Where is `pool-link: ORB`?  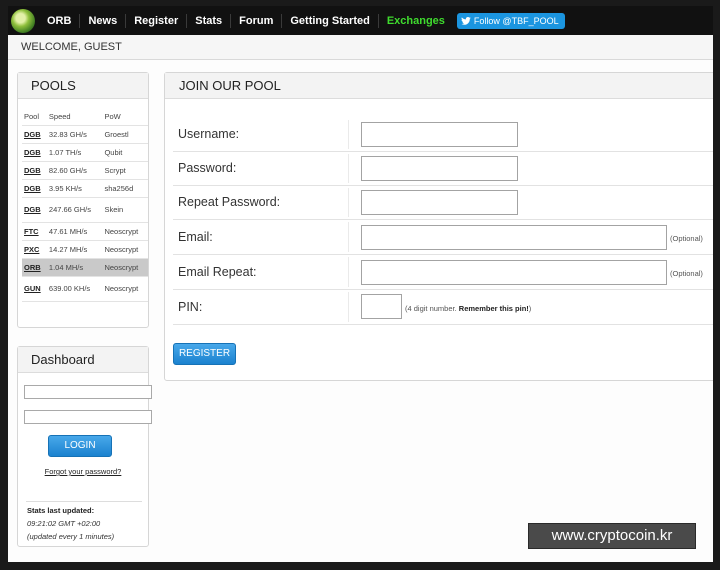
pool-link: ORB is located at coordinates (34, 267).